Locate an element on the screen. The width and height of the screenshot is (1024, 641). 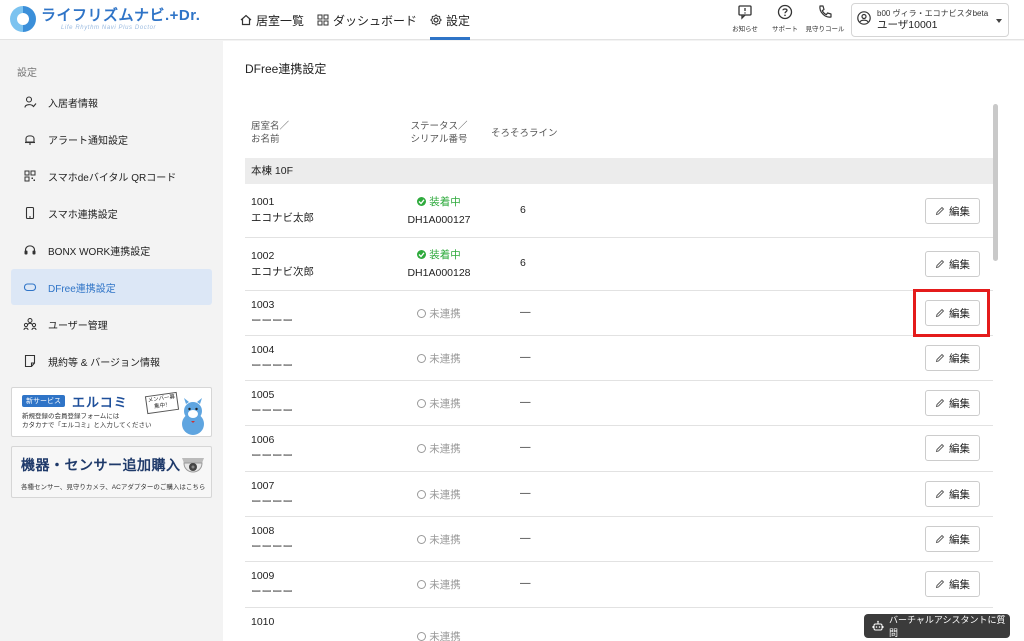
sidebar-item-label: スマホ連携設定 is located at coordinates (83, 215).